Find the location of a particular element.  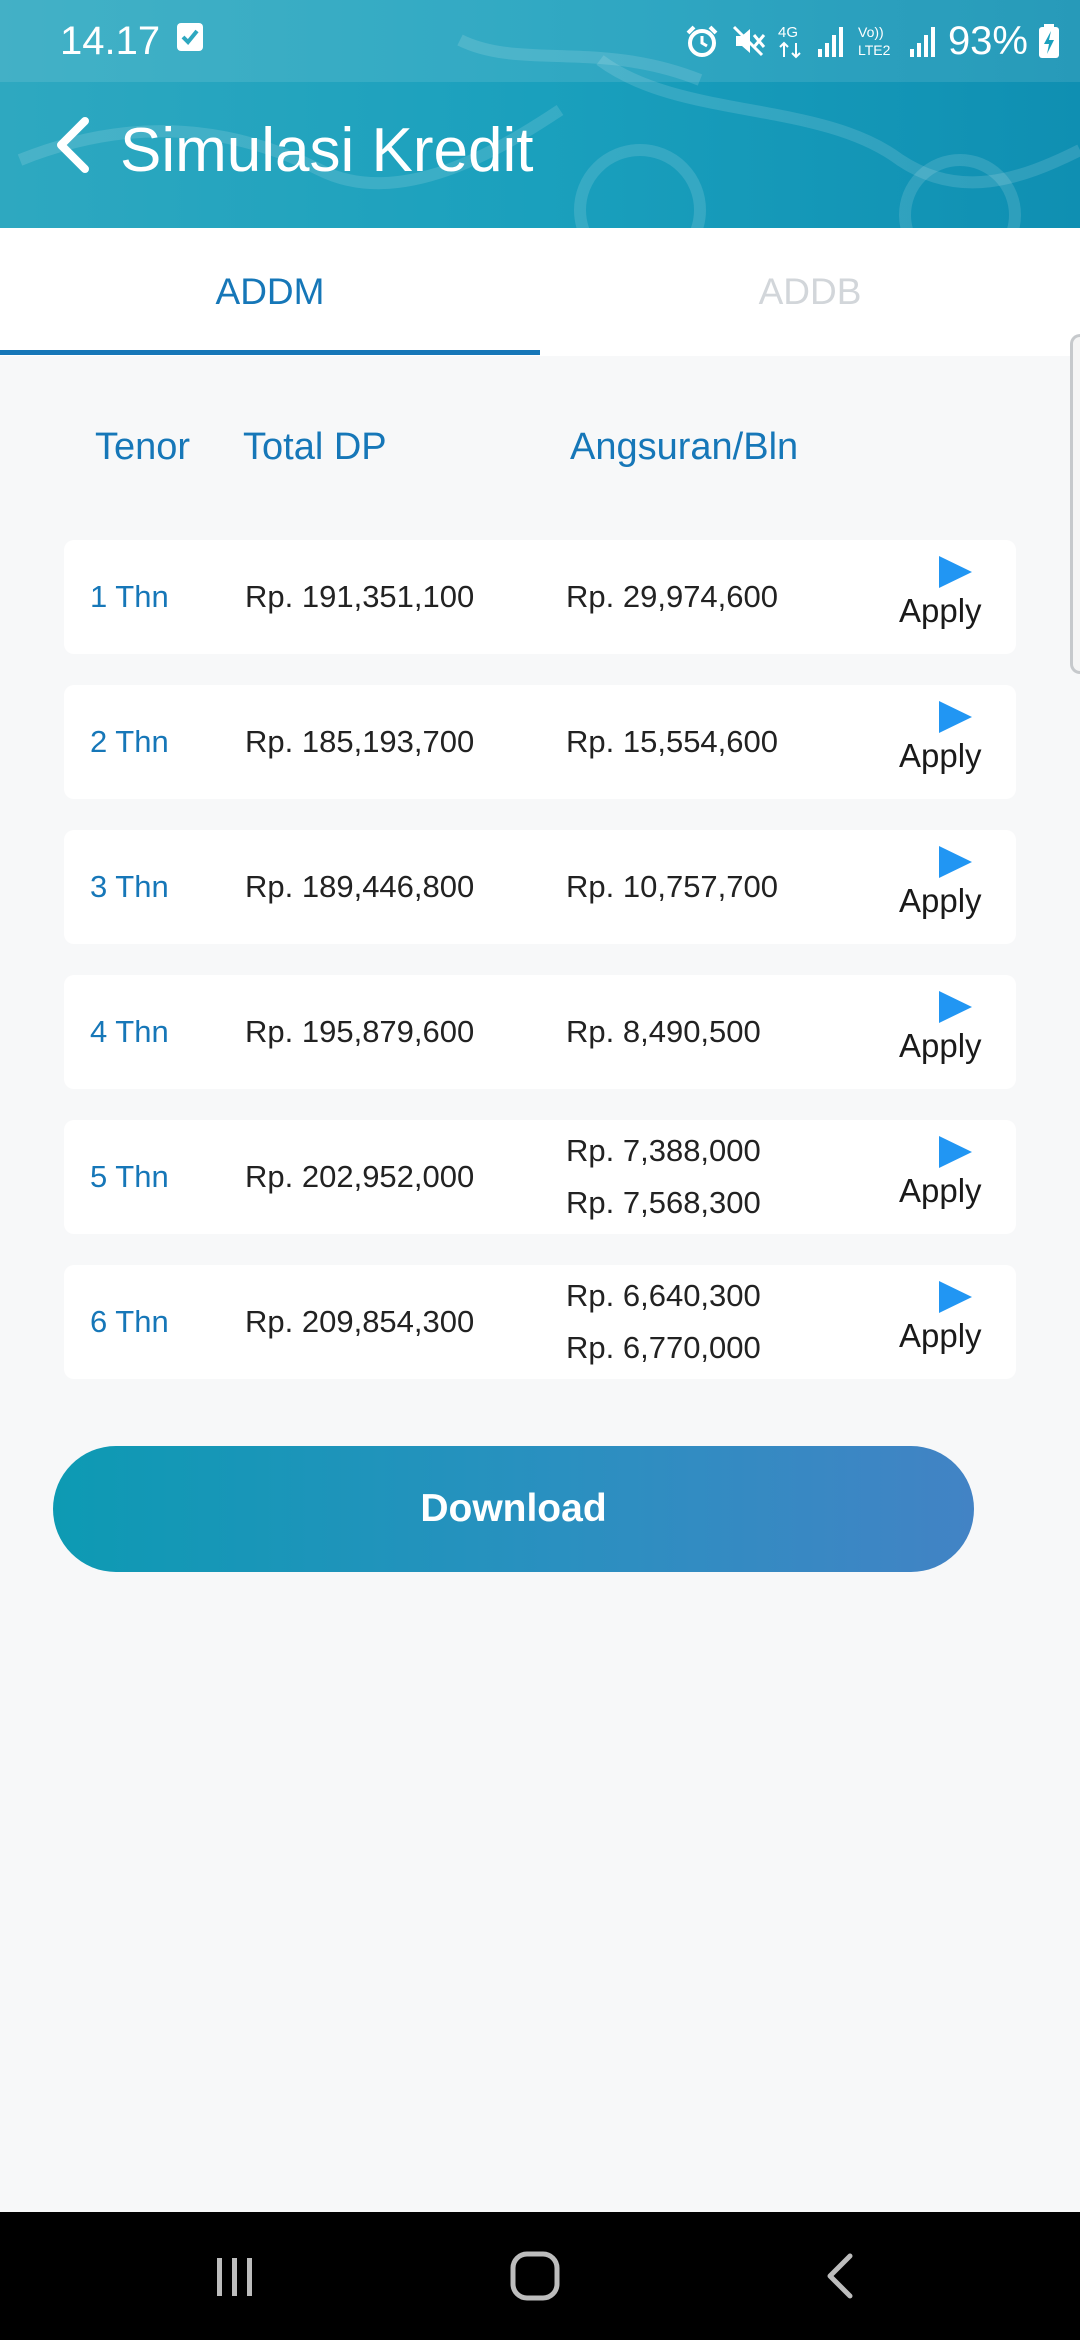

tab-bar: ADDM ADDB is located at coordinates (540, 292).